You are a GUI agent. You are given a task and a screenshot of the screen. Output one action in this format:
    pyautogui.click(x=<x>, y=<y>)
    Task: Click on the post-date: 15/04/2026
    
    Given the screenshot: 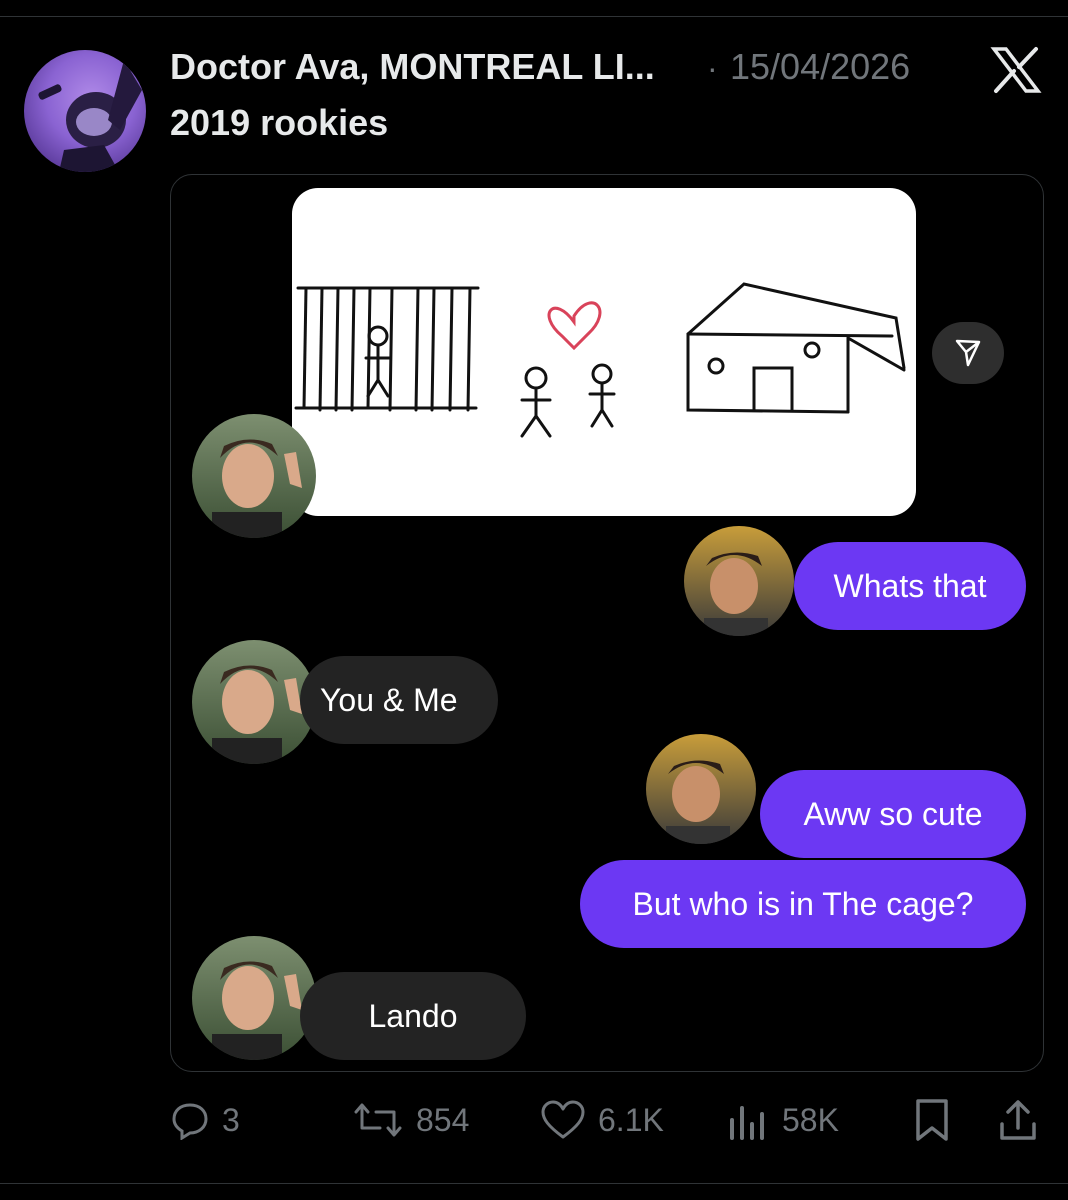 What is the action you would take?
    pyautogui.click(x=820, y=67)
    